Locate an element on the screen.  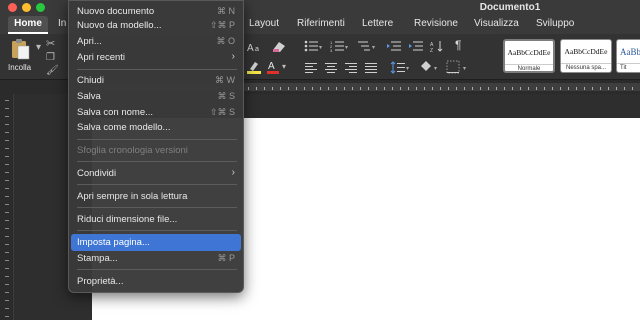
tab-insert: In is located at coordinates (62, 23).